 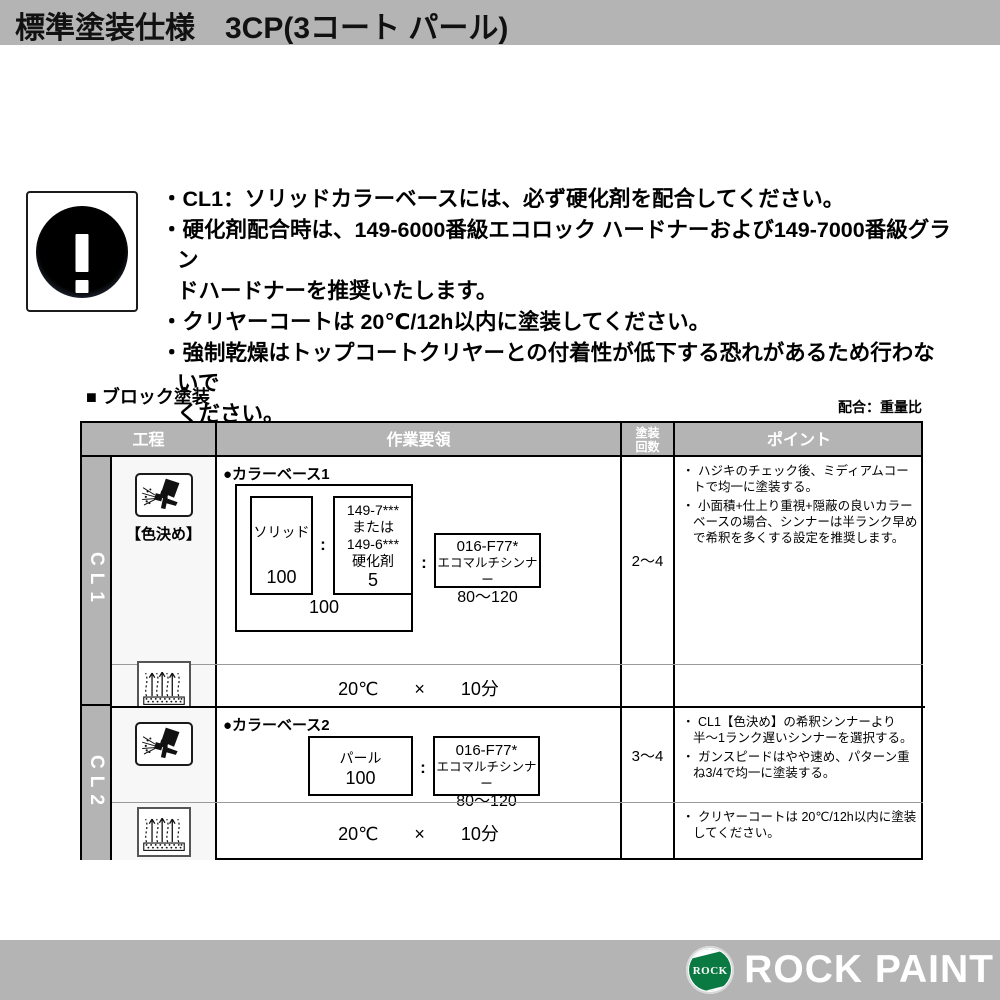 What do you see at coordinates (373, 510) in the screenshot?
I see `cl1-hardener-line1: 149-7***` at bounding box center [373, 510].